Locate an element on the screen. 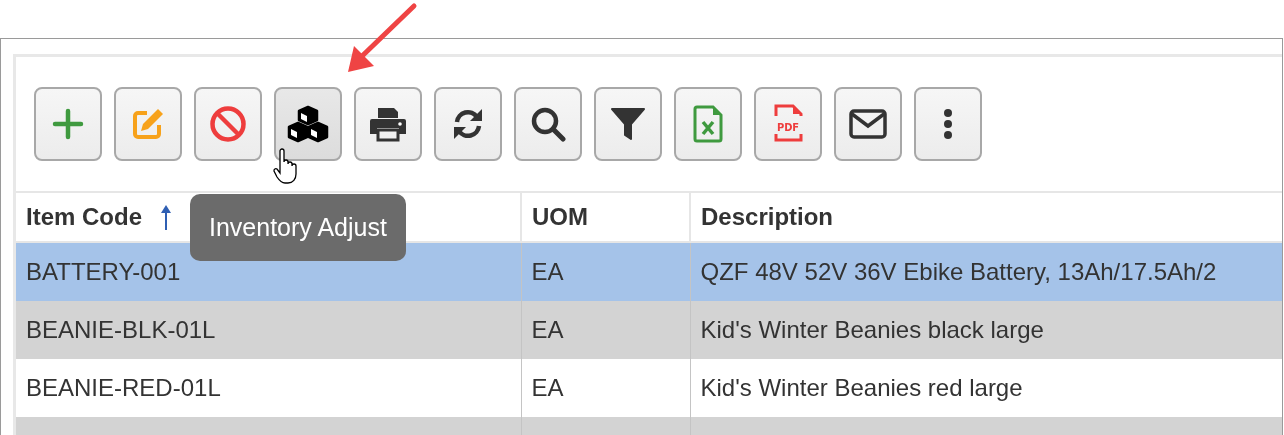  more-button is located at coordinates (948, 124).